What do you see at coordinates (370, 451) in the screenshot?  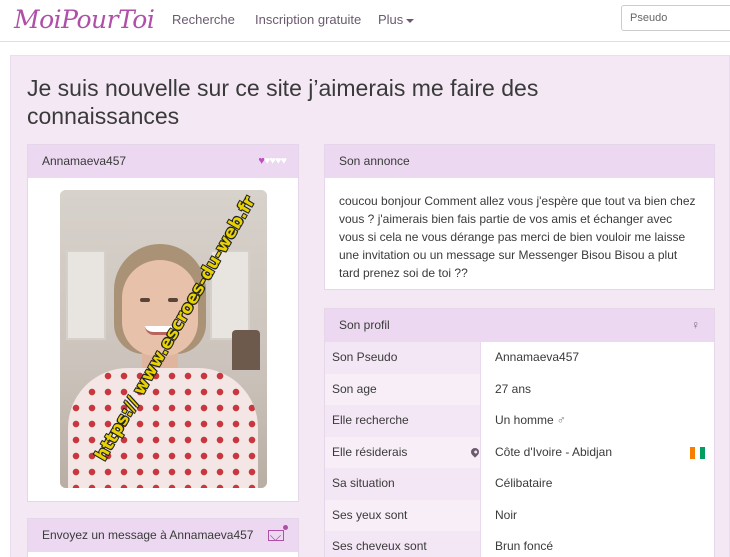 I see `profil-label-text: Elle résiderais` at bounding box center [370, 451].